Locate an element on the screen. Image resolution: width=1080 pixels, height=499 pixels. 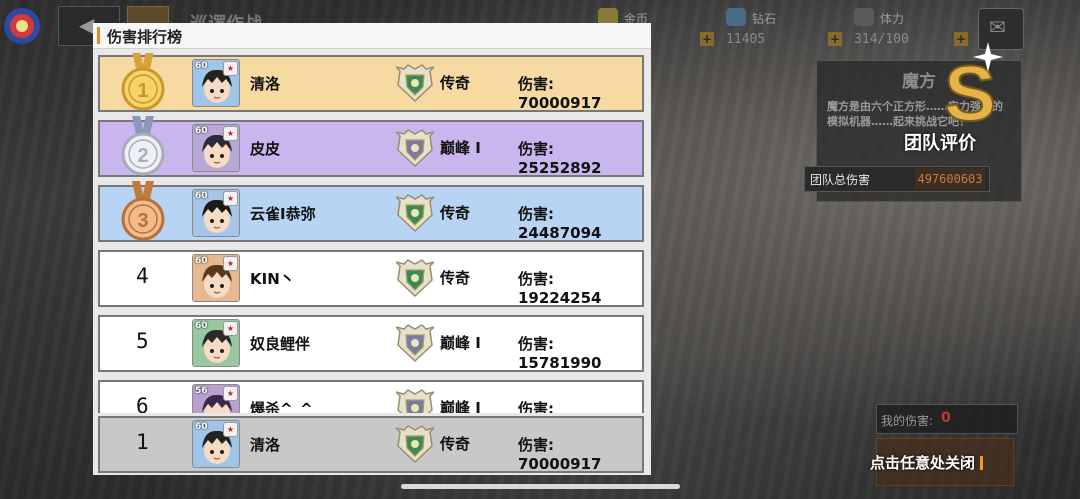
team-eval-label: 团队评价 is located at coordinates (940, 143).